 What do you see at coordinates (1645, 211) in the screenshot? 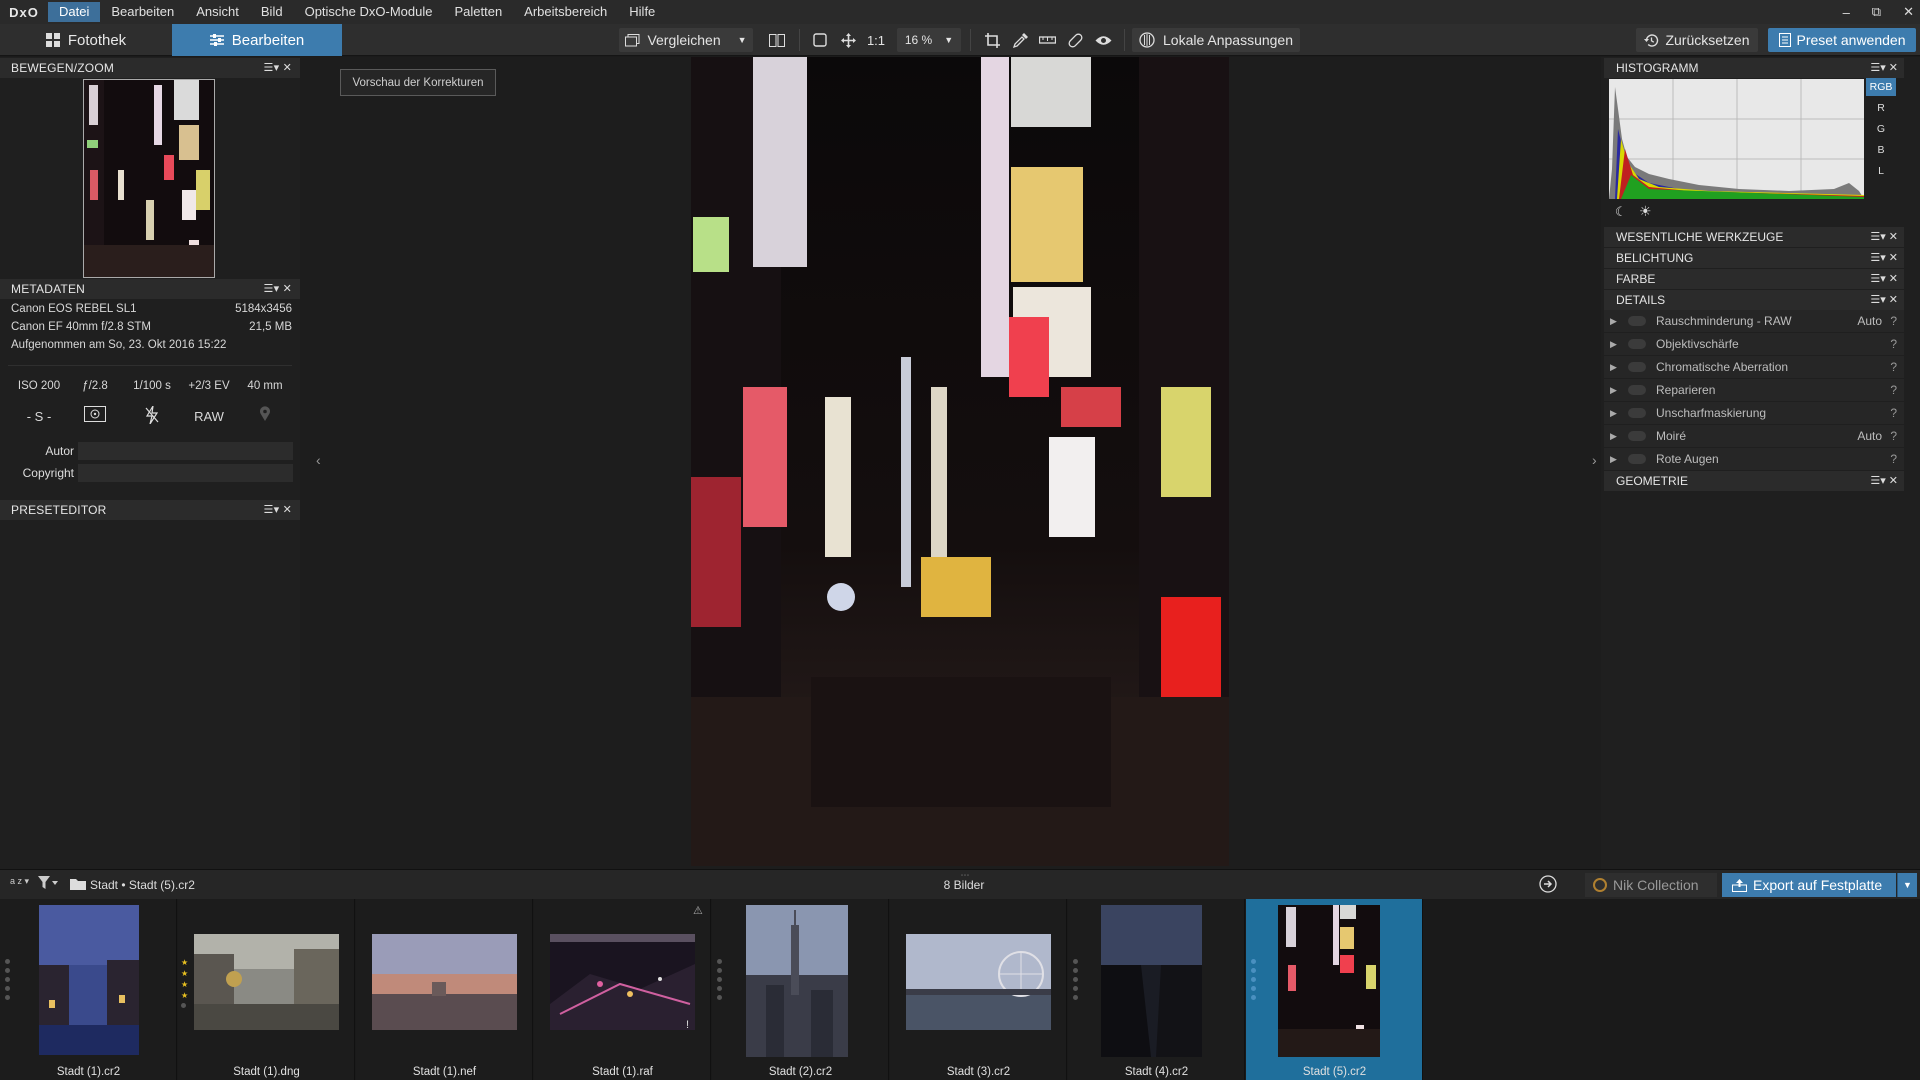
I see `highlight-clipping-icon: ☀` at bounding box center [1645, 211].